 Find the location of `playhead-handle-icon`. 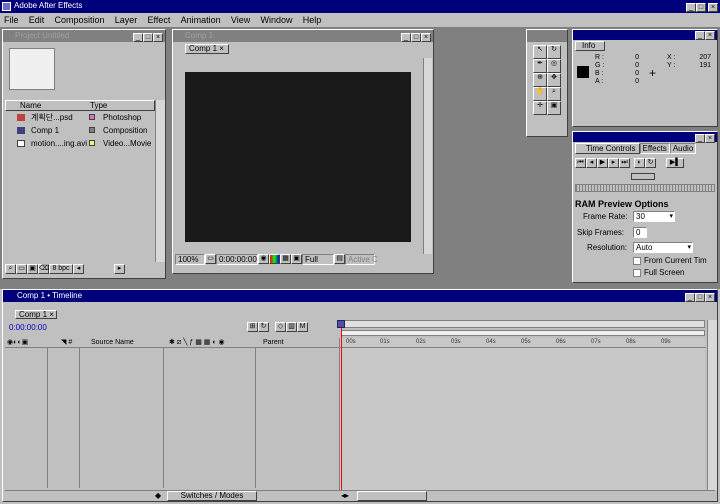

playhead-handle-icon is located at coordinates (341, 324).